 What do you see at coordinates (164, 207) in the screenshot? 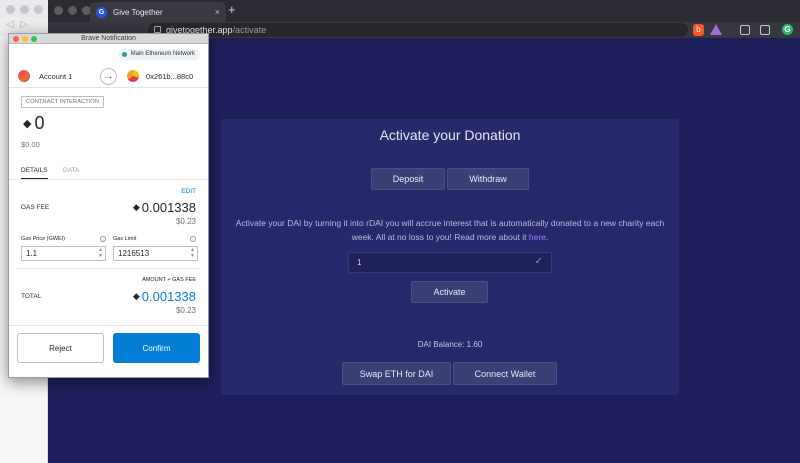
I see `gas-fee-value: ◆ 0.001338` at bounding box center [164, 207].